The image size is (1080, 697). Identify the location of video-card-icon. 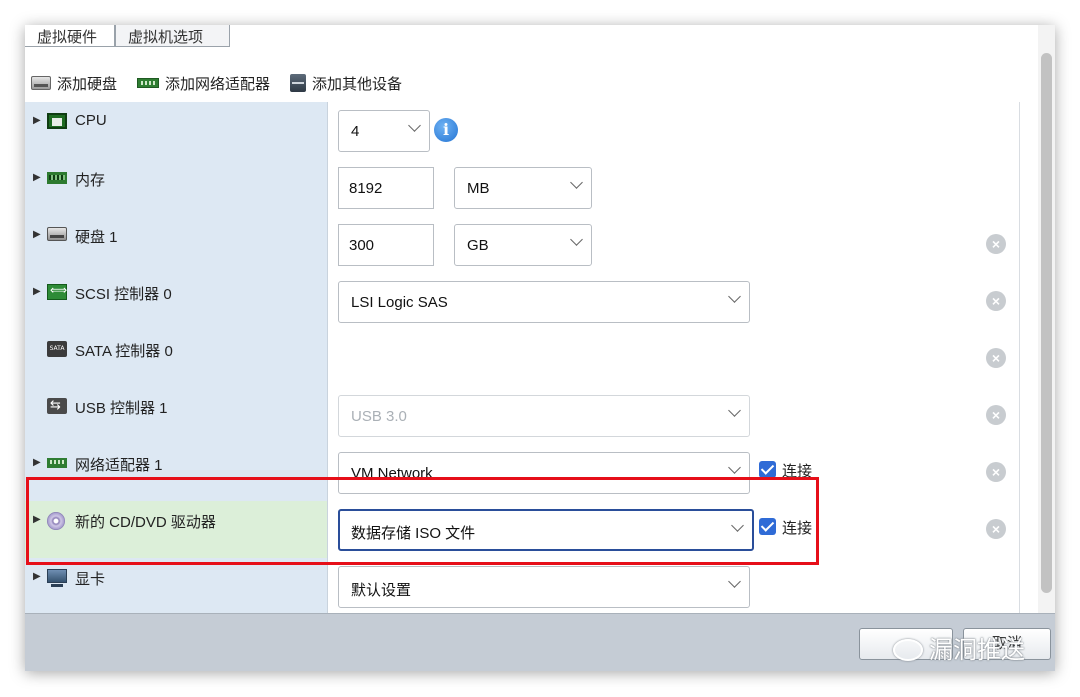
(57, 578).